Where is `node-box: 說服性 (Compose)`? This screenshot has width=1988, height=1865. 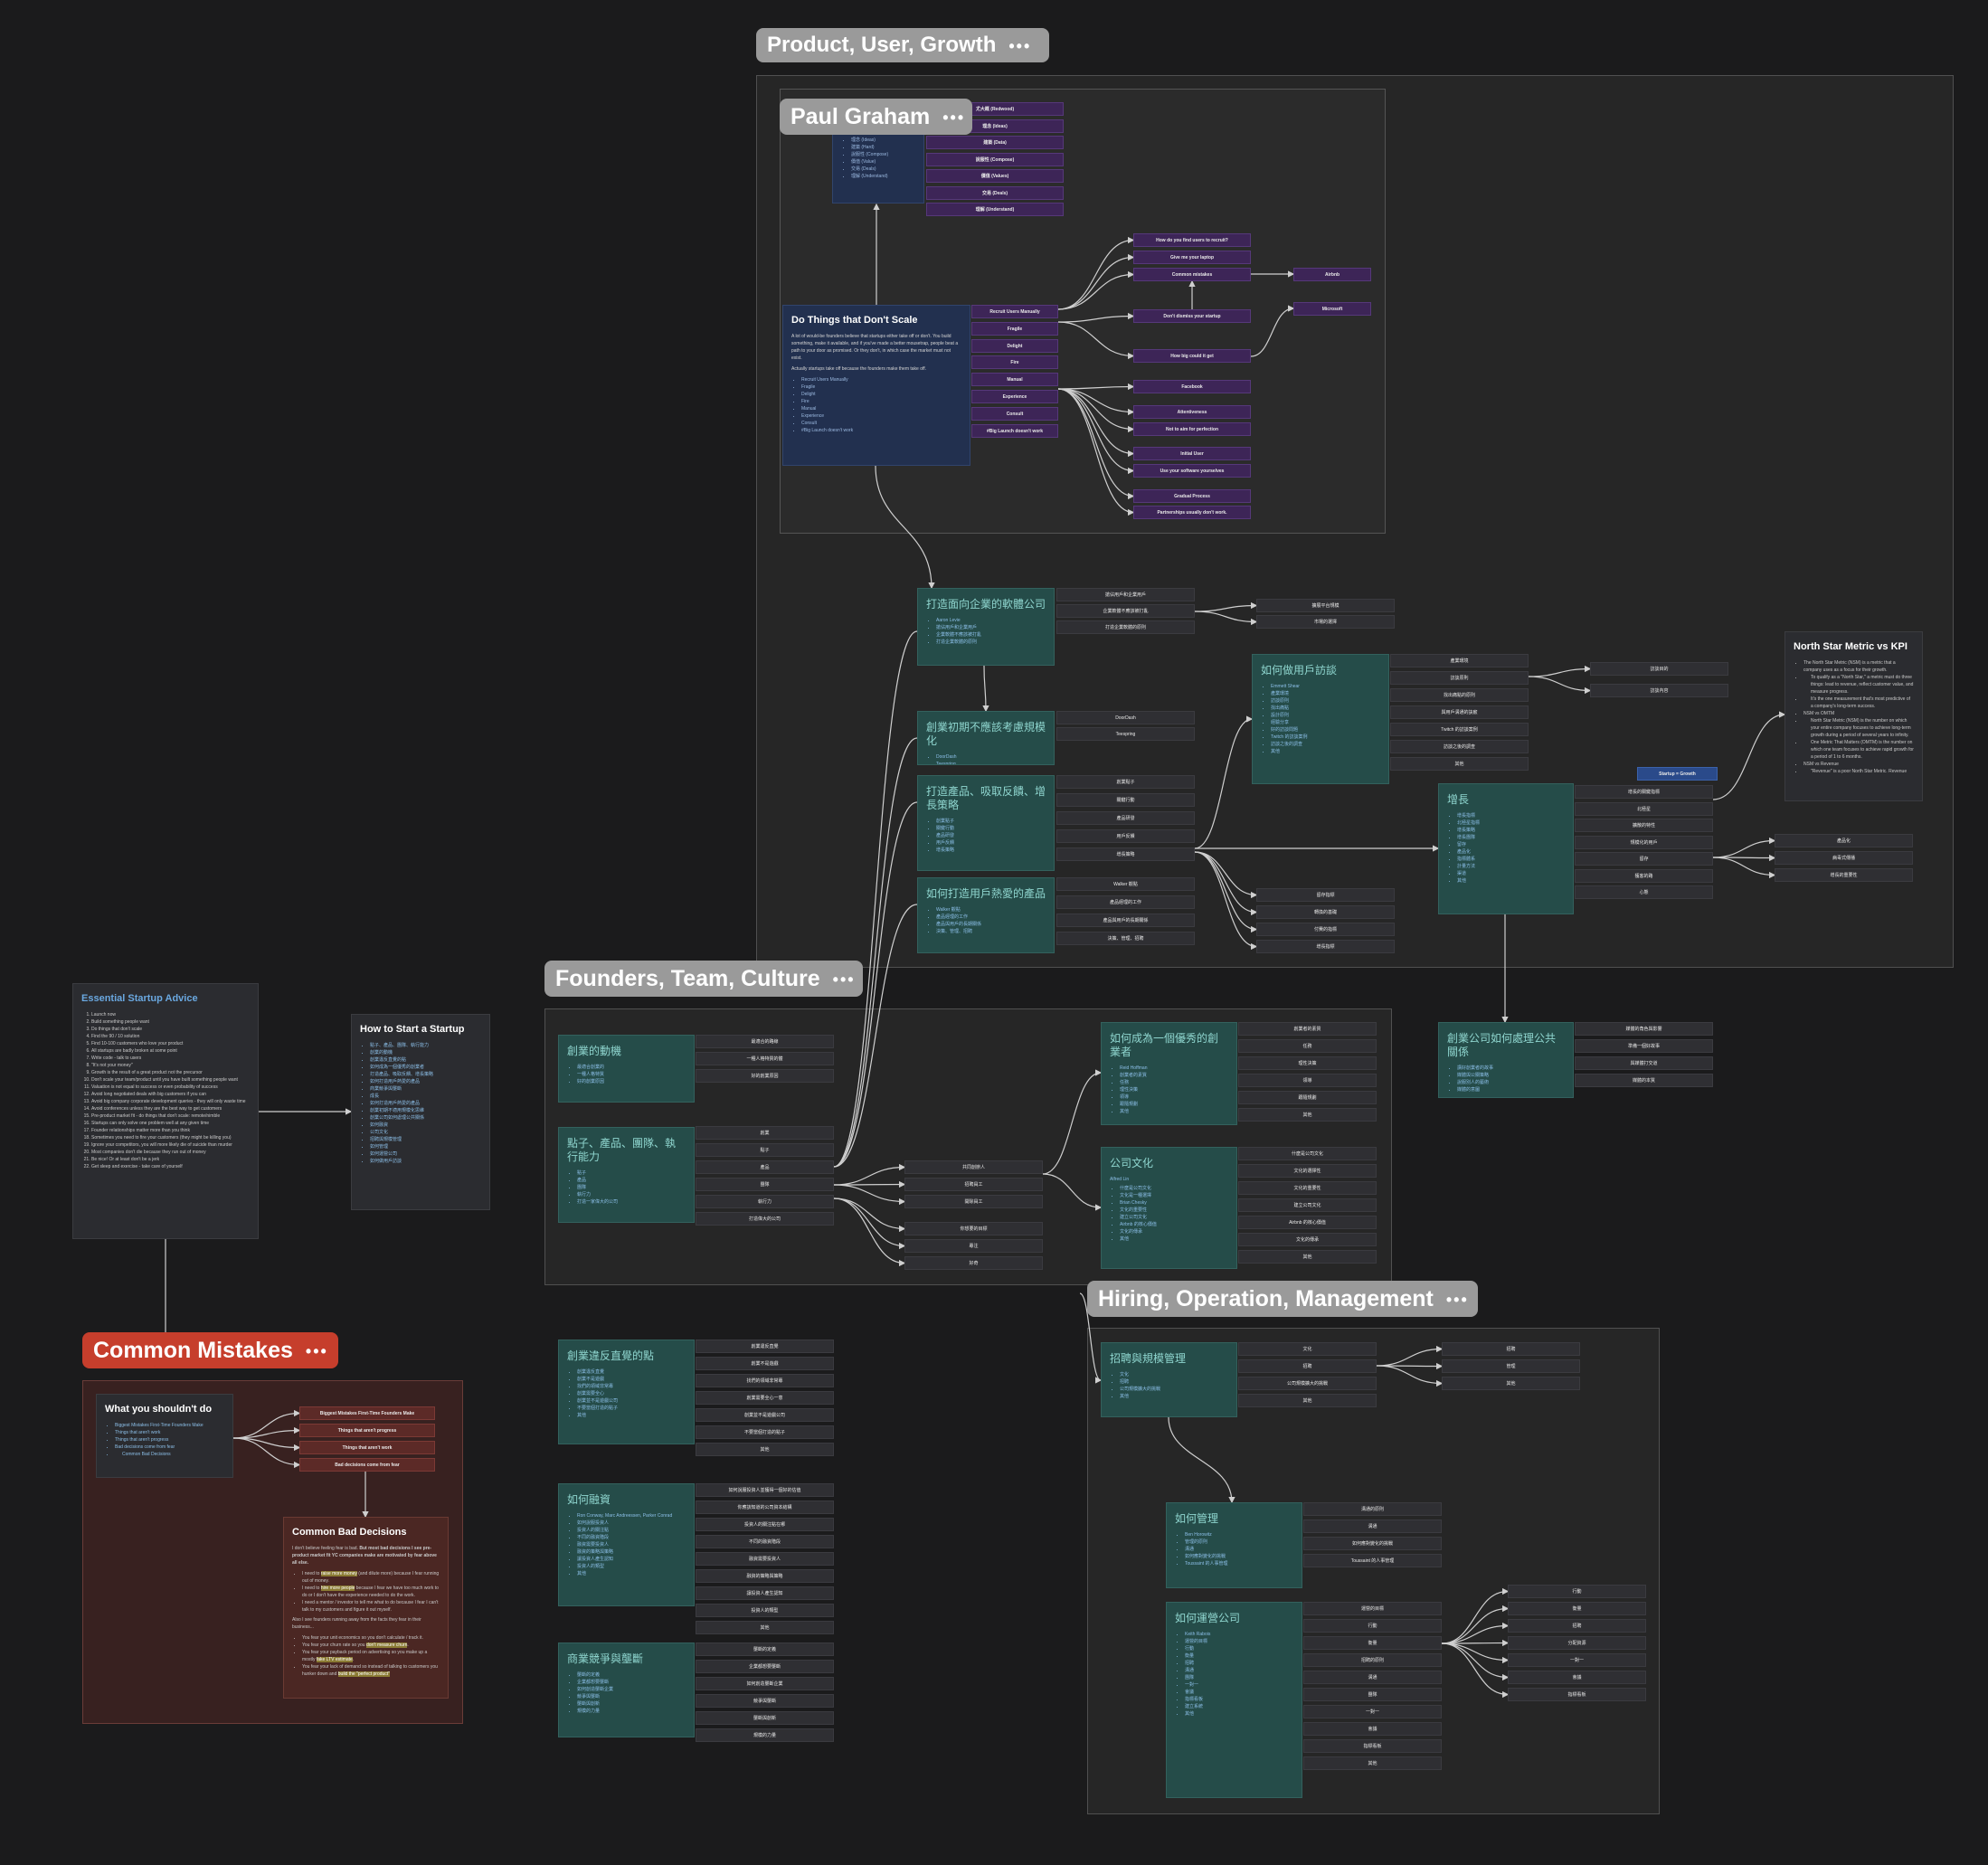
node-box: 說服性 (Compose) is located at coordinates (995, 159).